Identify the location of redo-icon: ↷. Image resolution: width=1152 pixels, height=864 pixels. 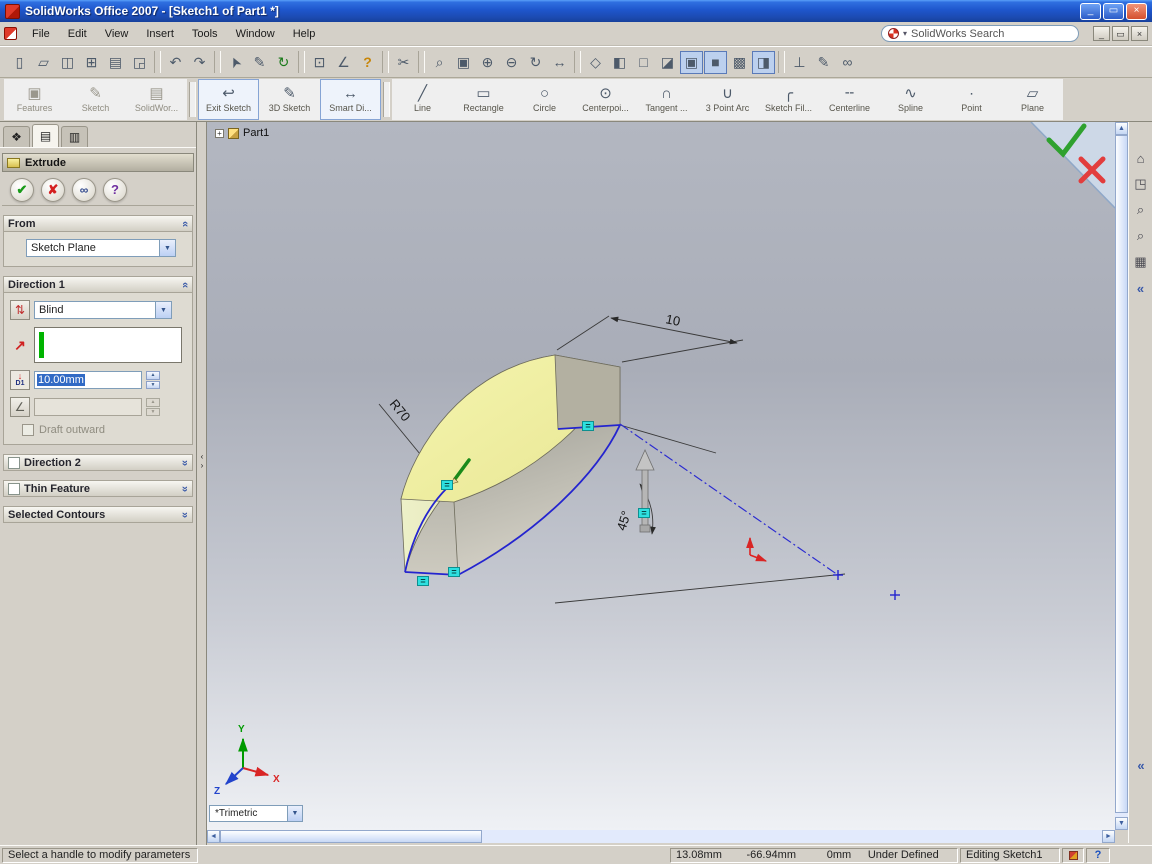
(199, 62).